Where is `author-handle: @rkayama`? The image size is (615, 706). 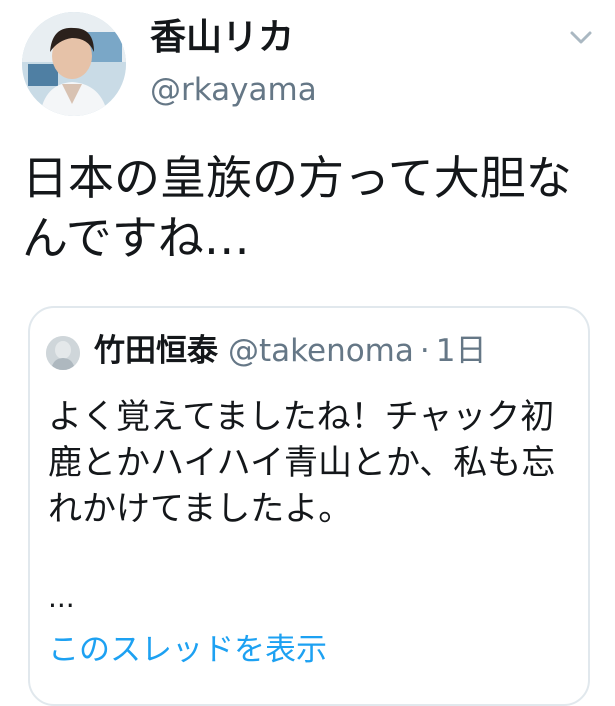
author-handle: @rkayama is located at coordinates (233, 90).